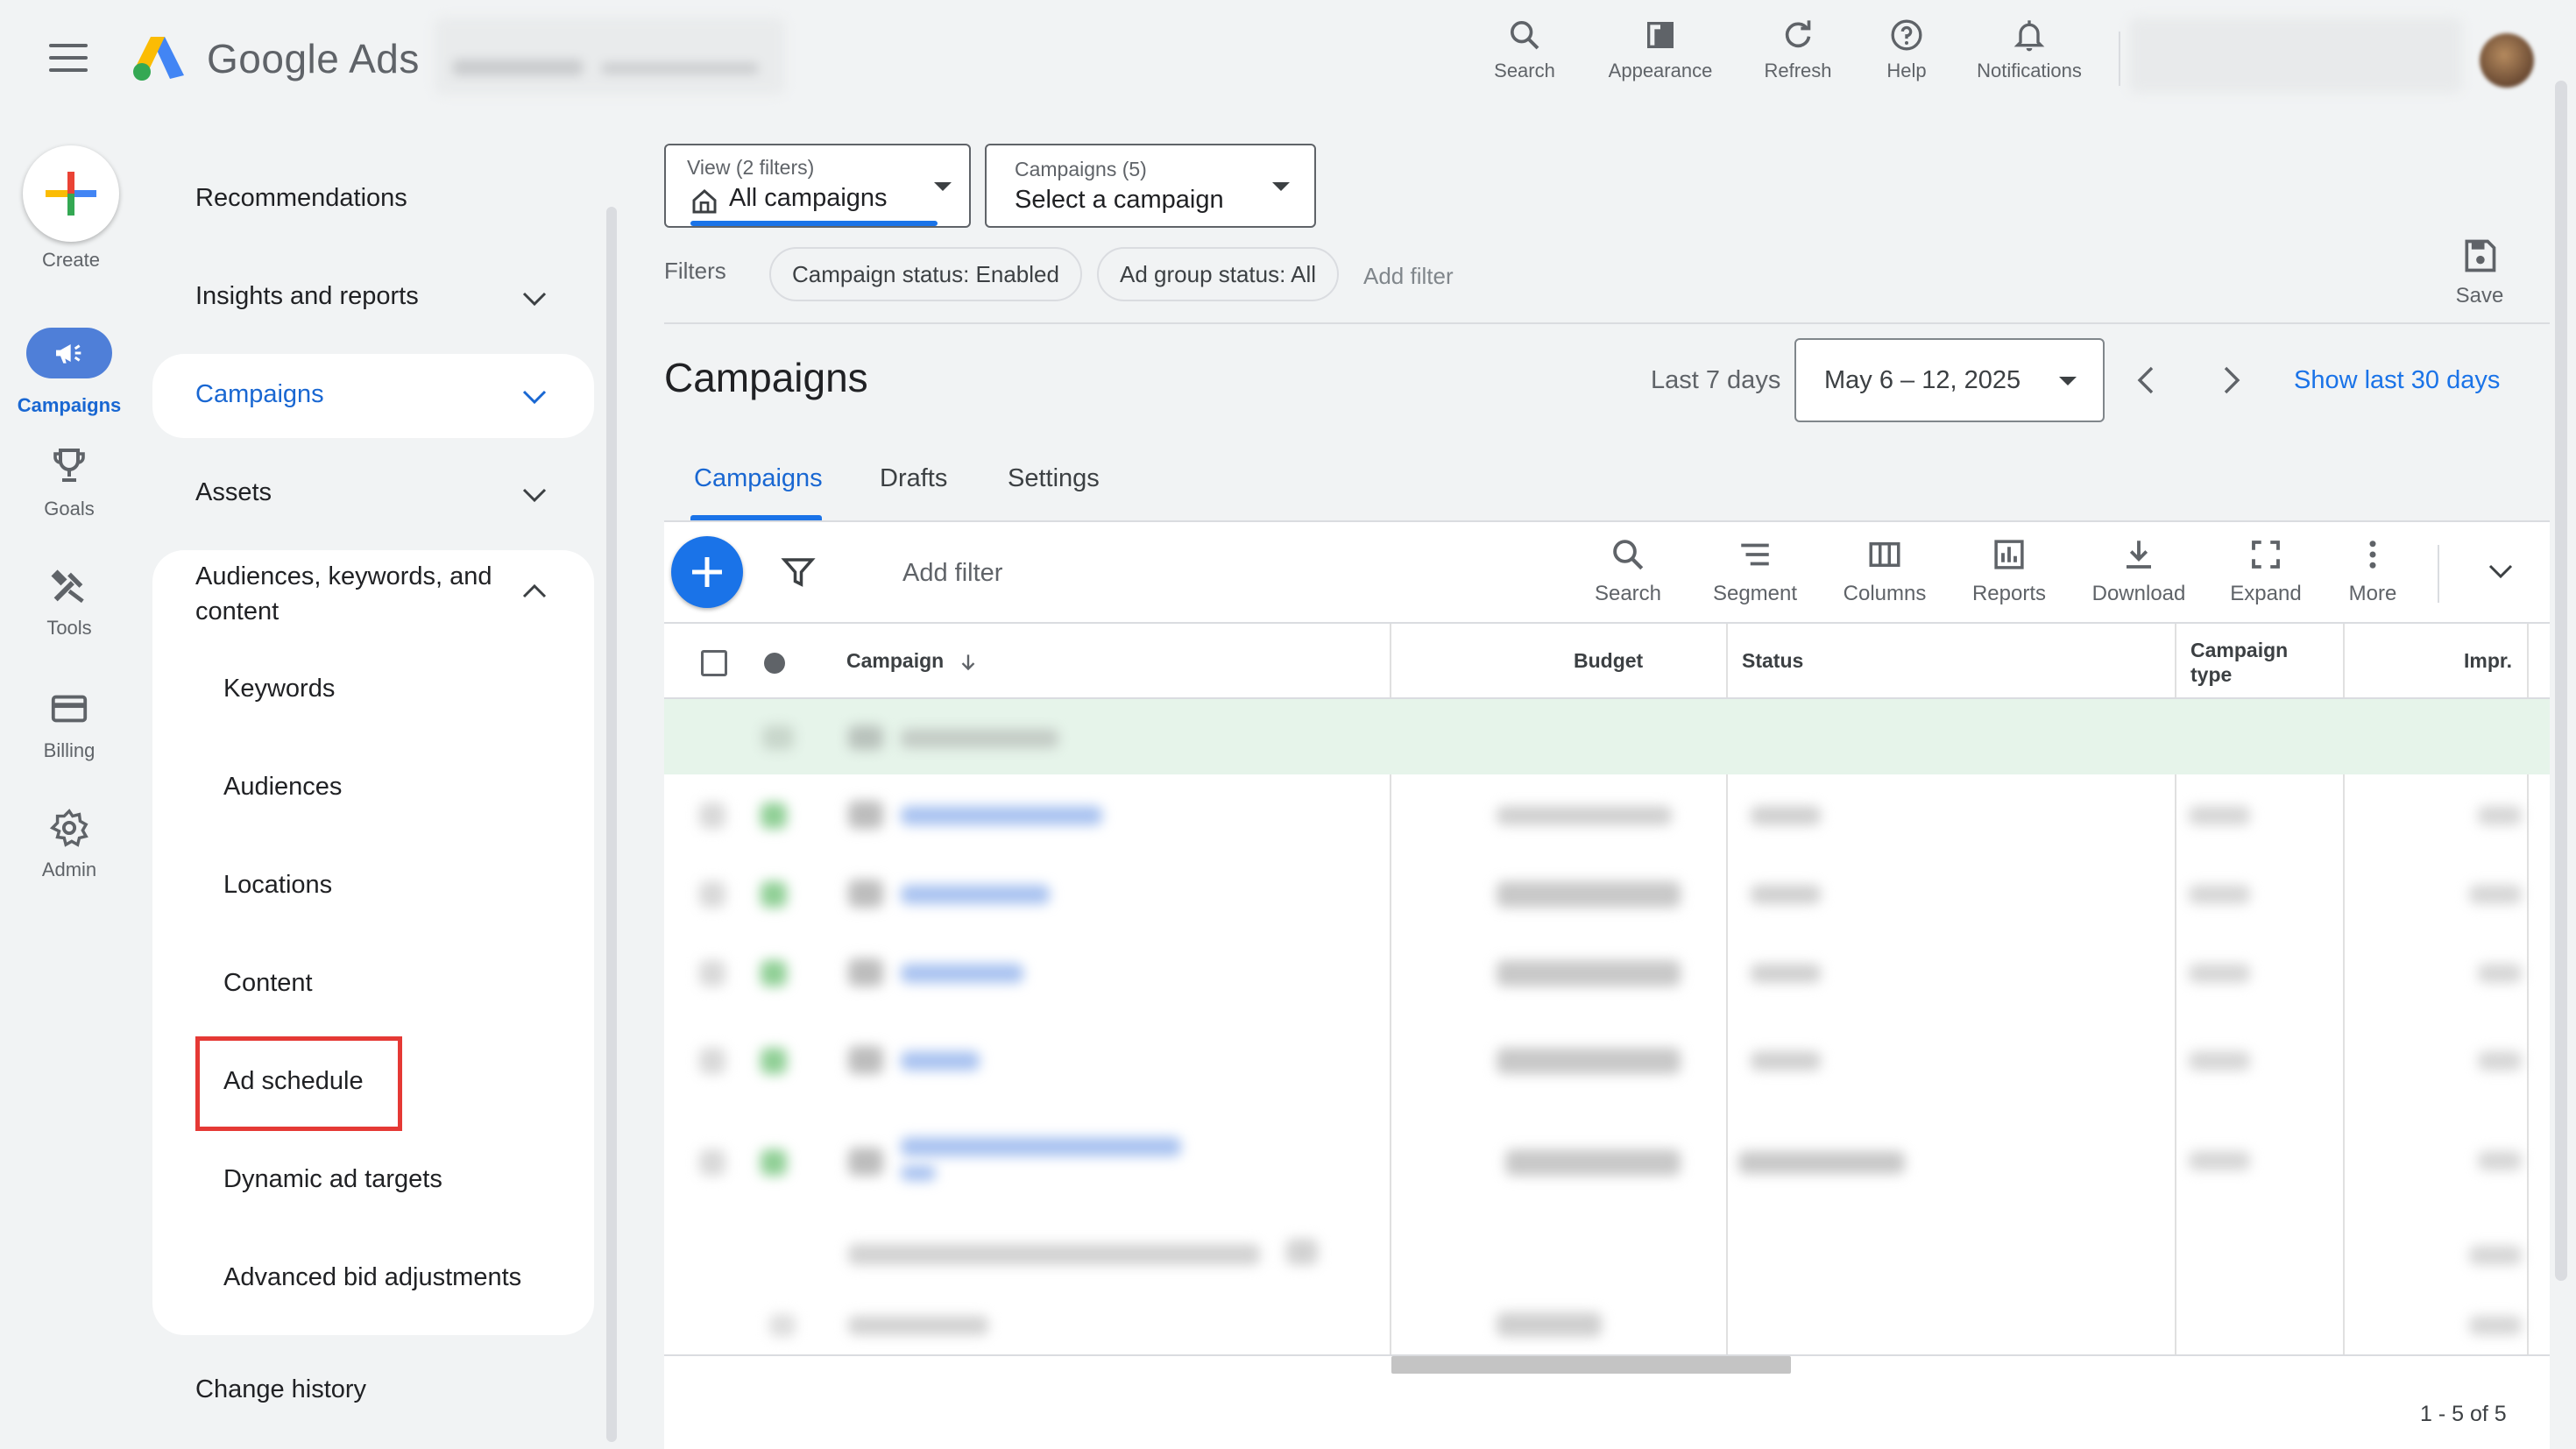 The width and height of the screenshot is (2576, 1449). What do you see at coordinates (1150, 186) in the screenshot?
I see `campaign-selector-dropdown: Campaigns (5) Select a campaign` at bounding box center [1150, 186].